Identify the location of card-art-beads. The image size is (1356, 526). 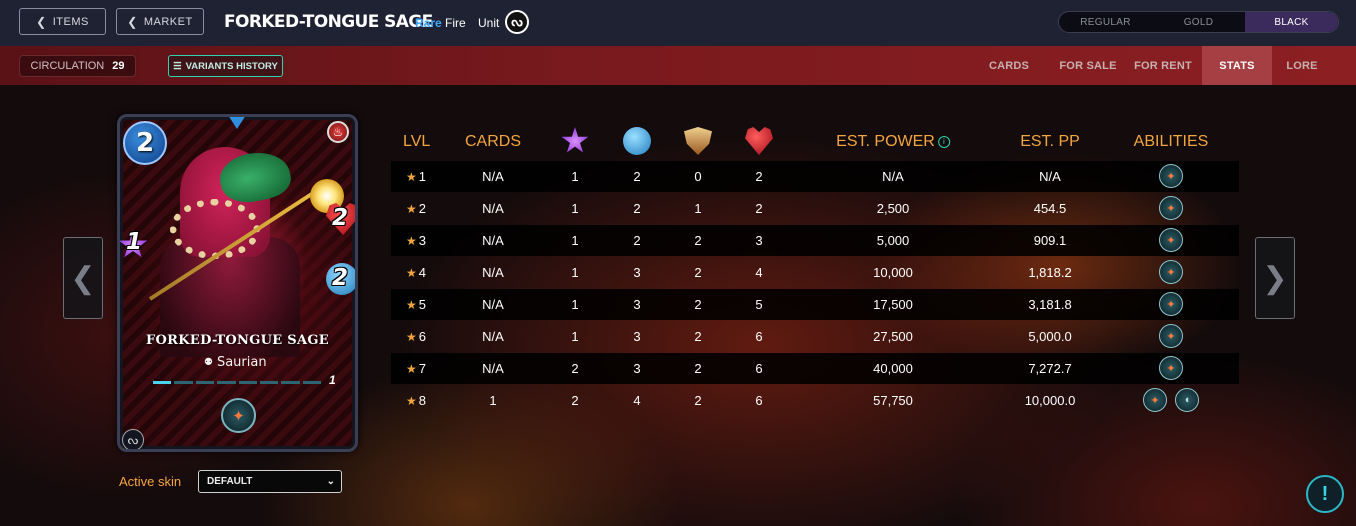
(215, 229).